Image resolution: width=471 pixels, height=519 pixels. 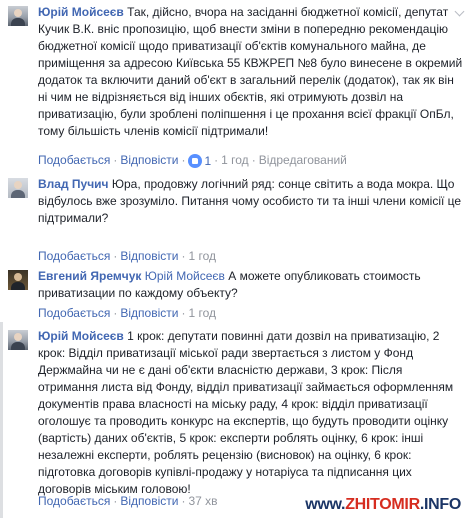 What do you see at coordinates (195, 160) in the screenshot?
I see `thumbs-up-icon` at bounding box center [195, 160].